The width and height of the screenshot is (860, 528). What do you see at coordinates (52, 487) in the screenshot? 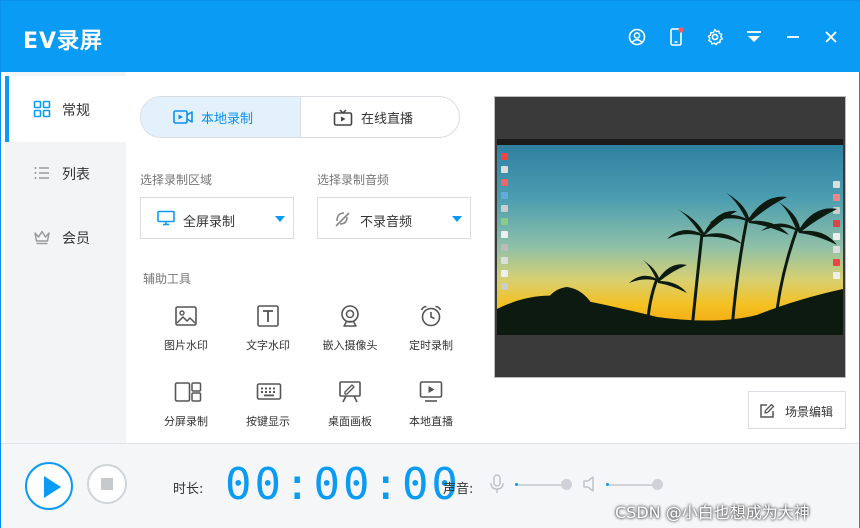
I see `play-icon` at bounding box center [52, 487].